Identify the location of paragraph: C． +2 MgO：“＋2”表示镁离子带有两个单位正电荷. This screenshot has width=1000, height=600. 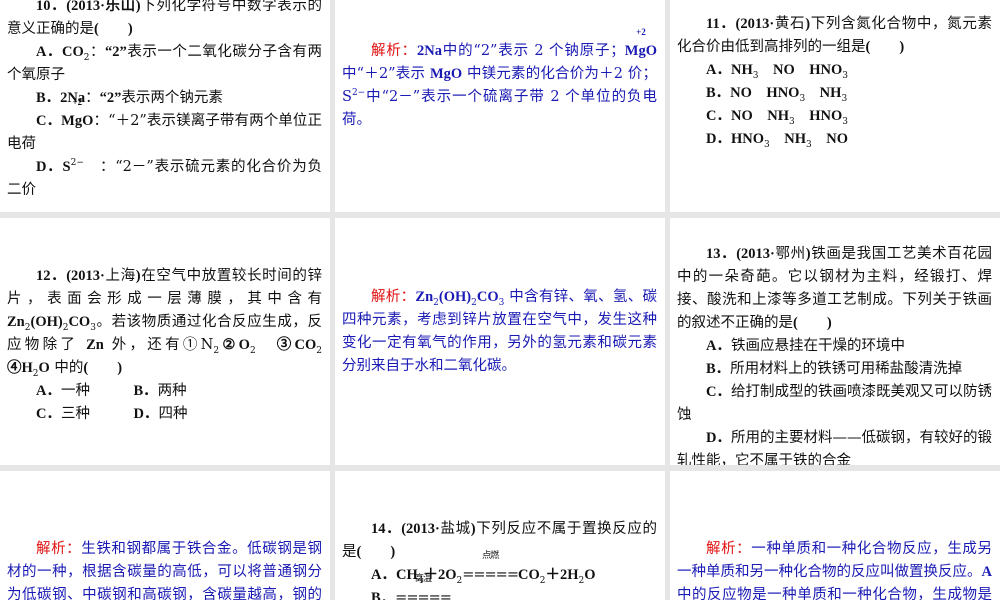
(164, 126).